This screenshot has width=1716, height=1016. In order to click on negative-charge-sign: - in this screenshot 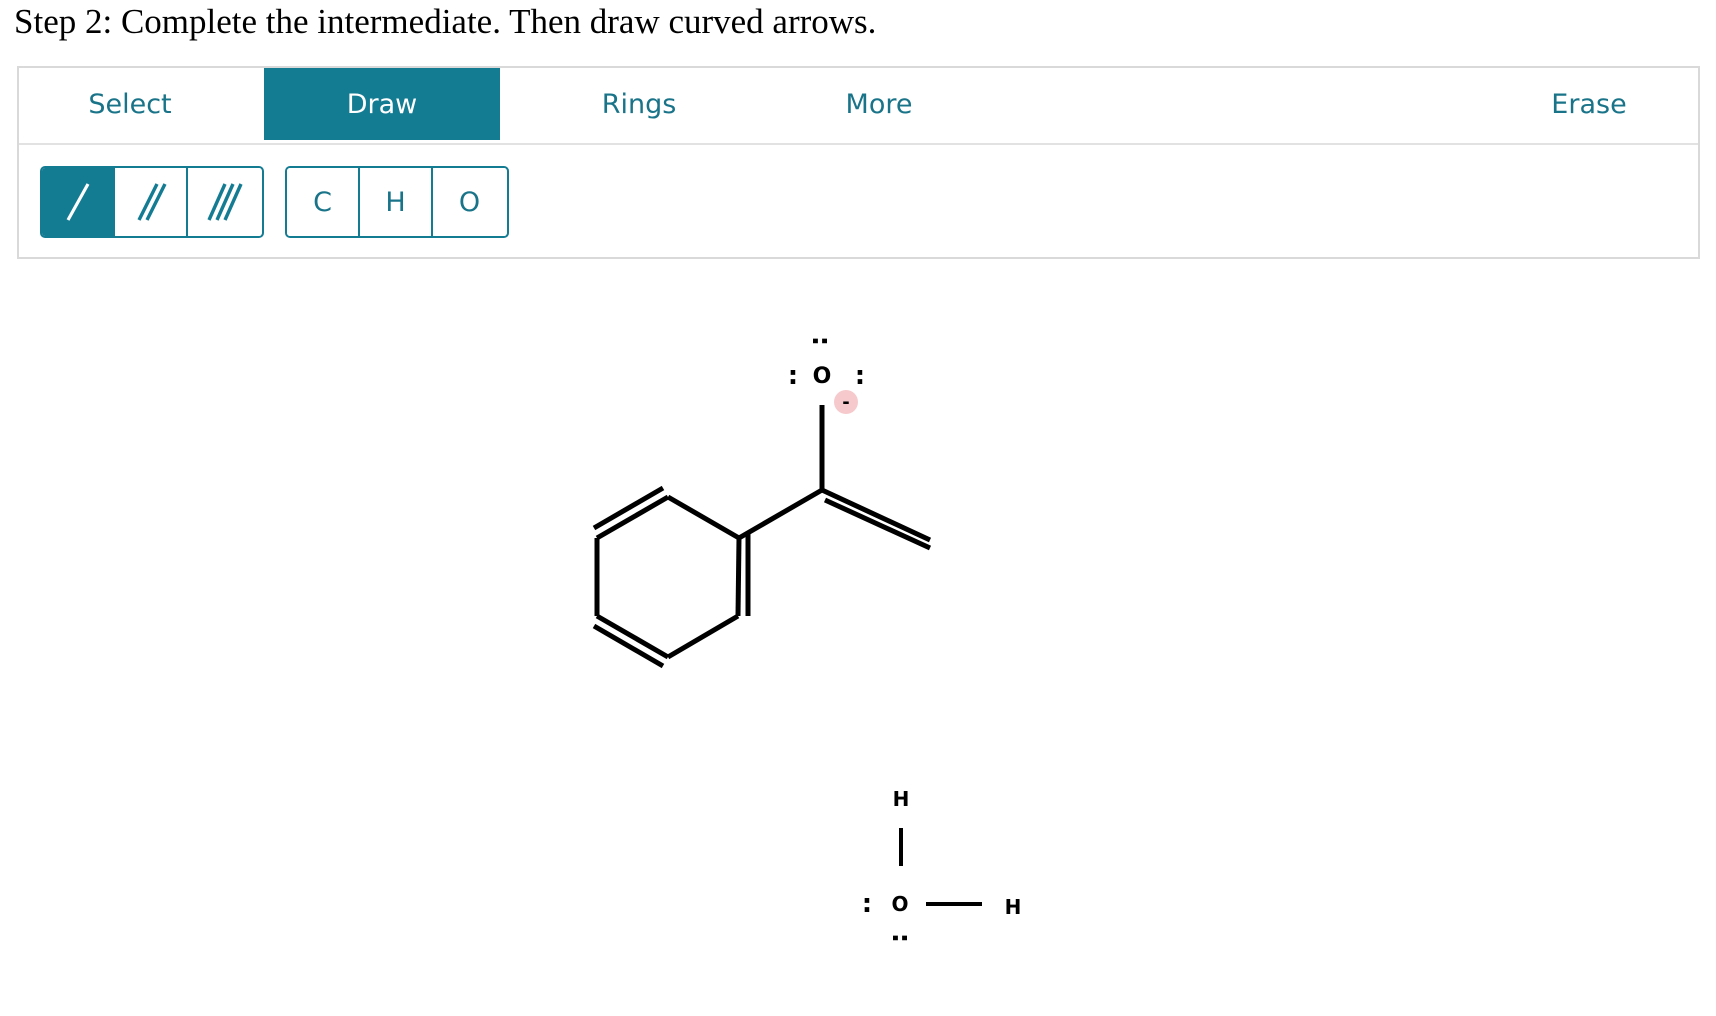, I will do `click(845, 402)`.